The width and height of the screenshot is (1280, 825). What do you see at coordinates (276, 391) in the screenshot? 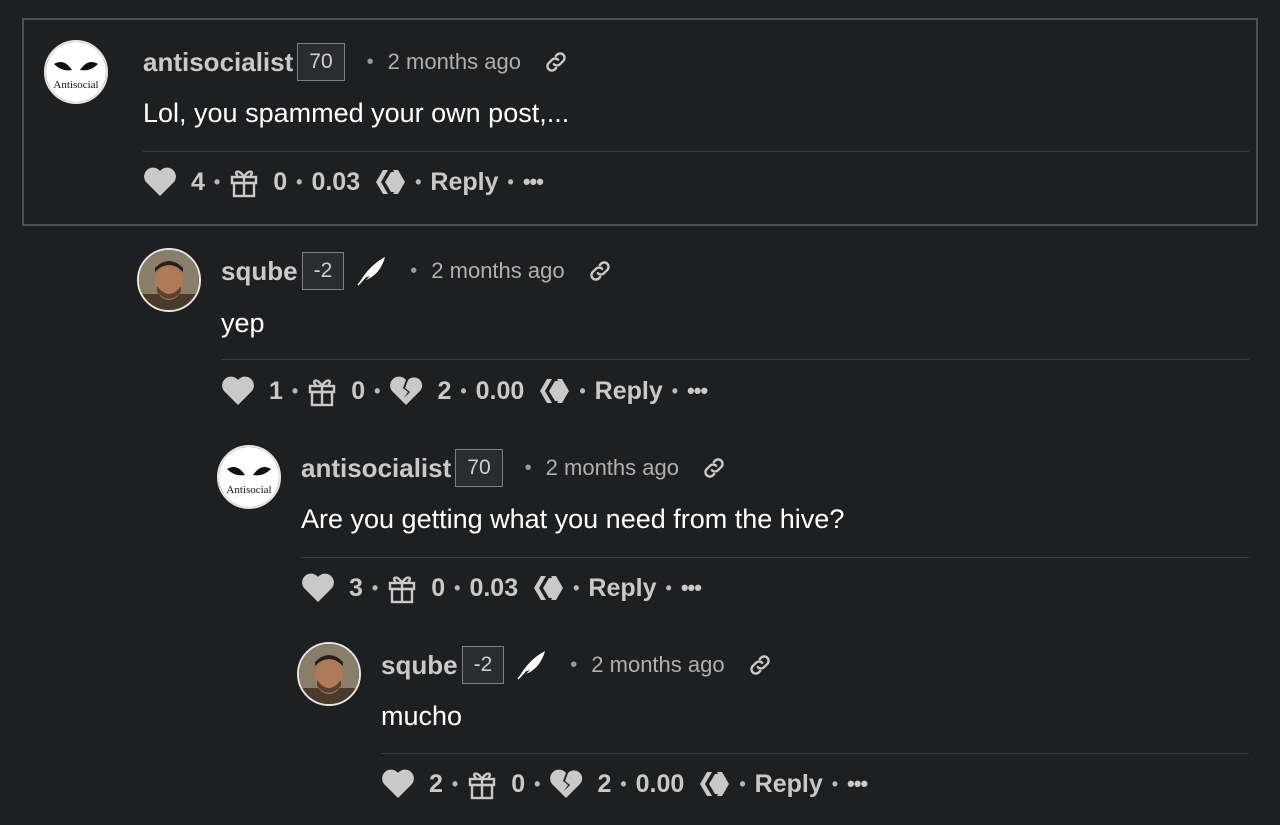
I see `upvote-count: 1` at bounding box center [276, 391].